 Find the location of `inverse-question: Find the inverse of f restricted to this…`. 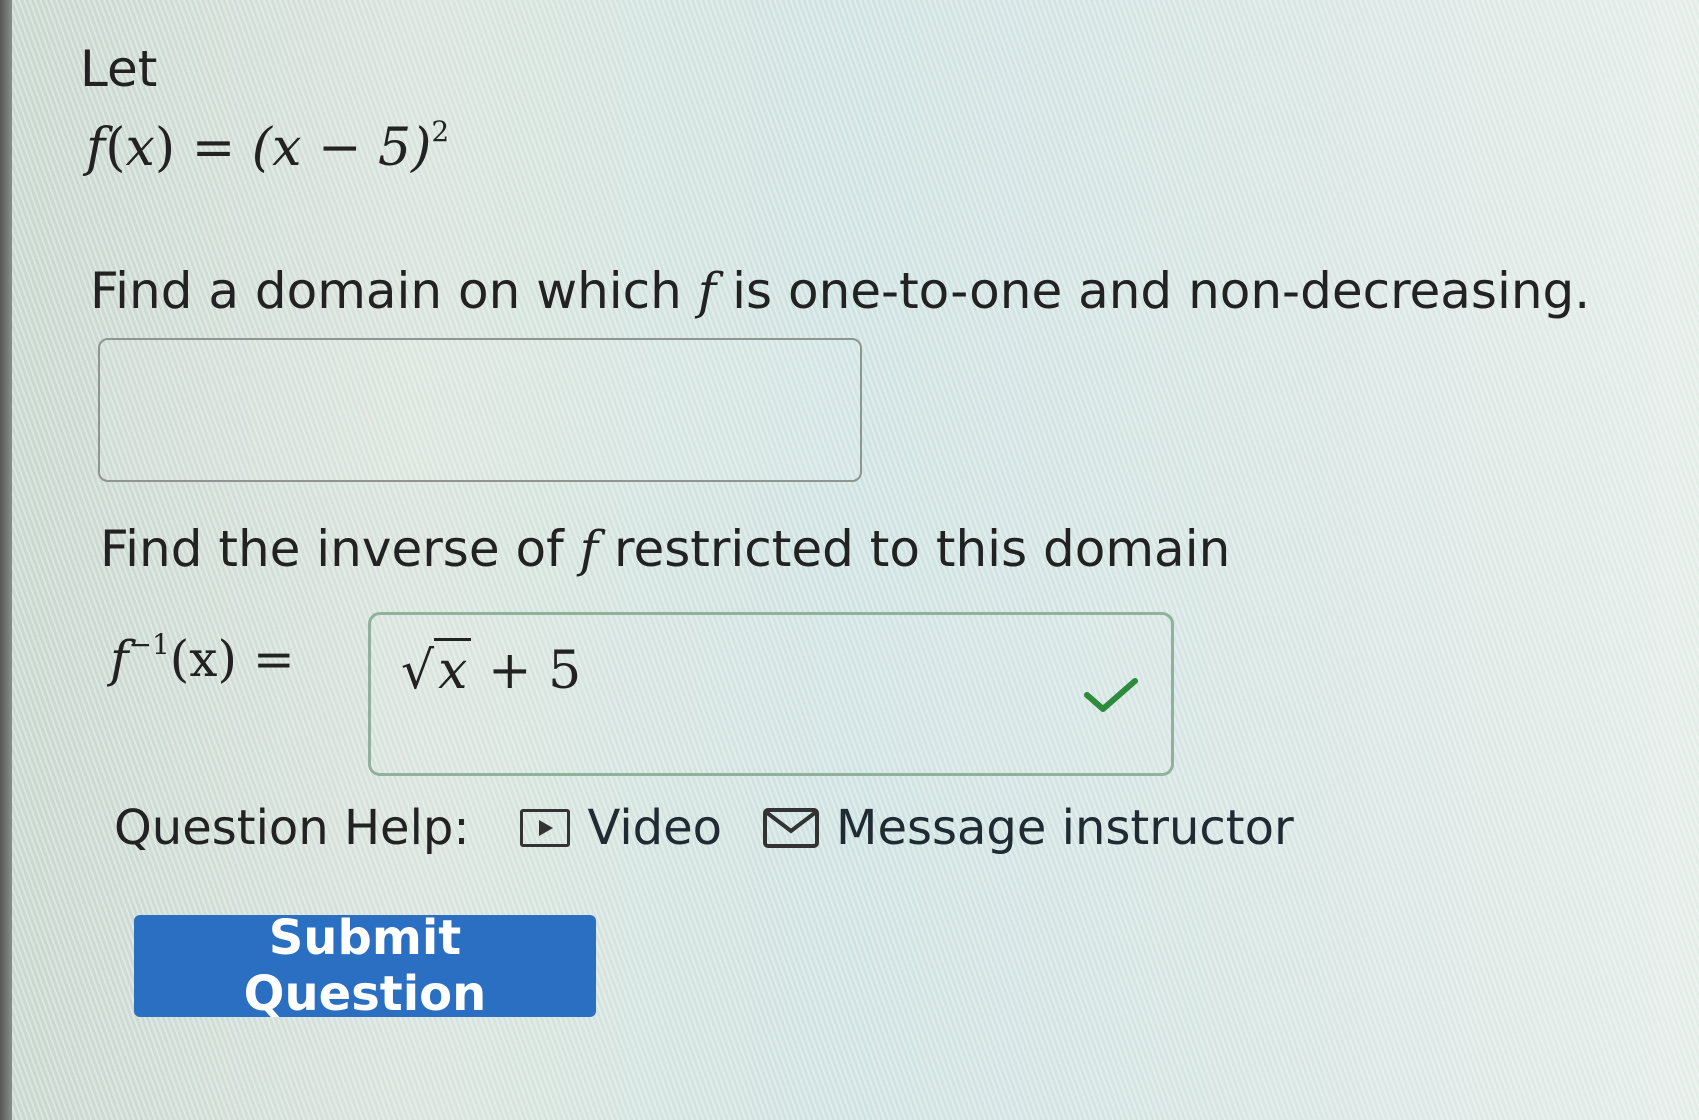

inverse-question: Find the inverse of f restricted to this… is located at coordinates (665, 549).